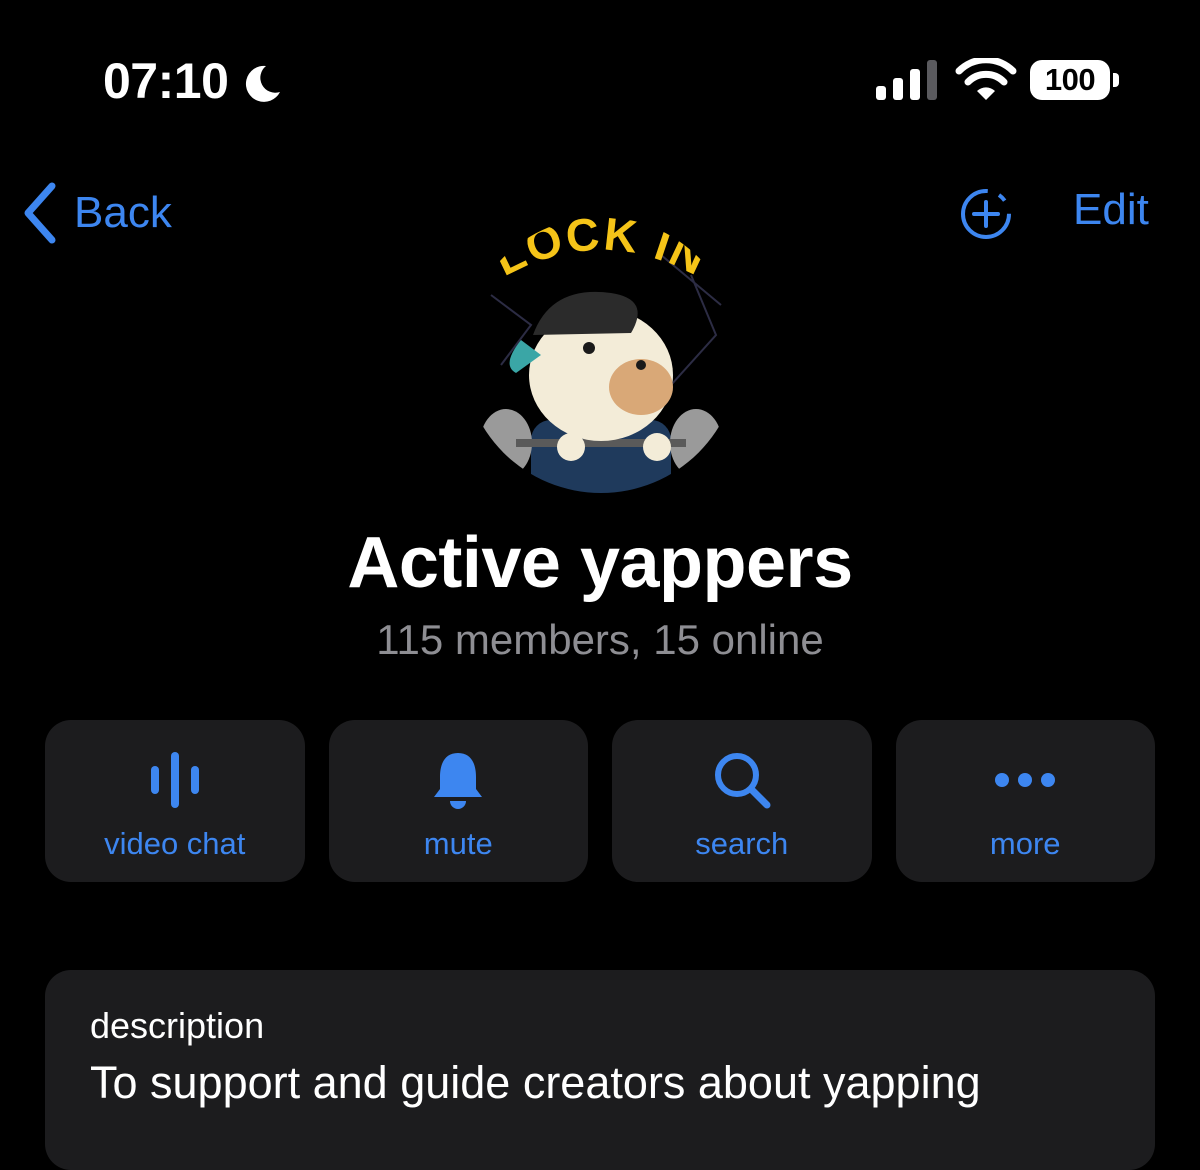 The width and height of the screenshot is (1200, 1170). What do you see at coordinates (166, 81) in the screenshot?
I see `status-time: 07:10` at bounding box center [166, 81].